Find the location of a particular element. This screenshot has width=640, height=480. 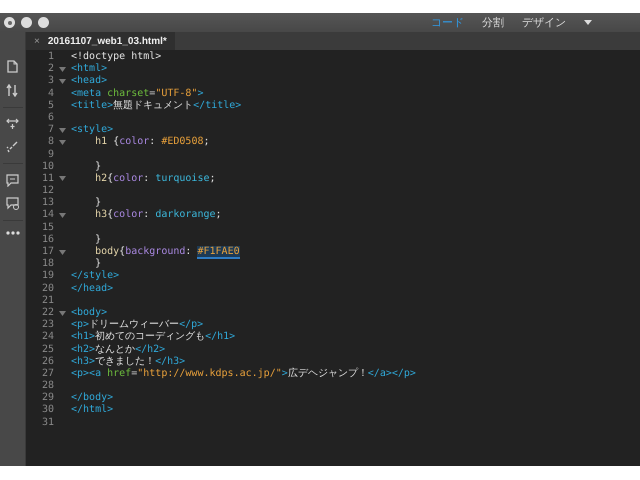

line-number: 12 is located at coordinates (47, 191).